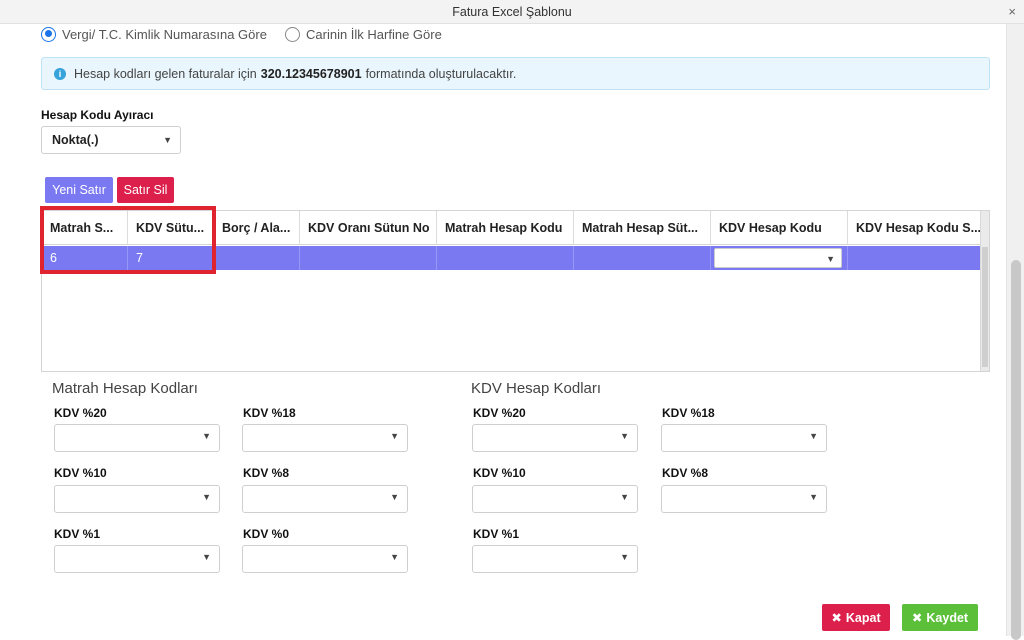  I want to click on info-text-after: formatında oluşturulacaktır., so click(441, 73).